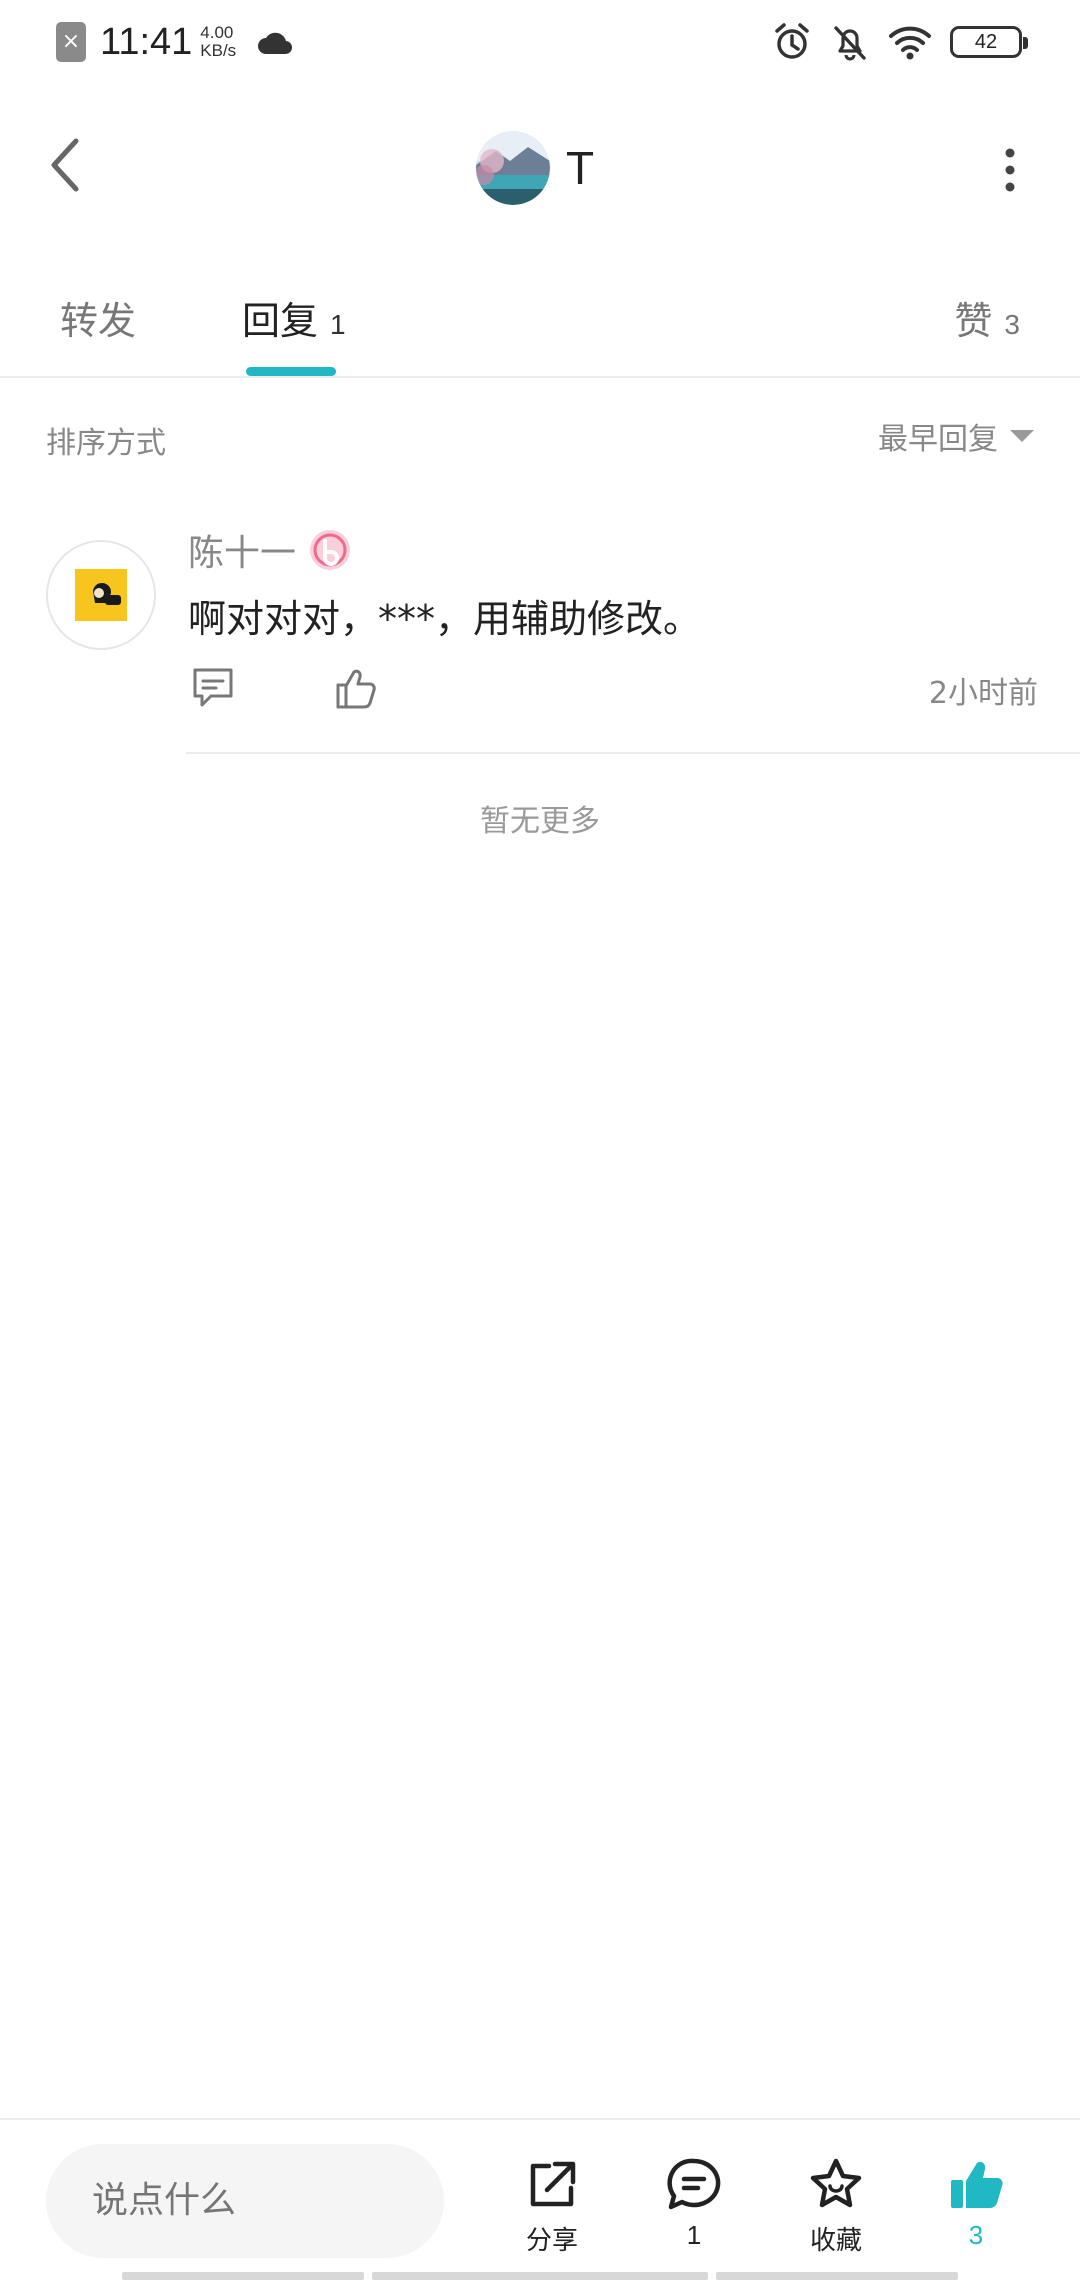 The width and height of the screenshot is (1080, 2280). What do you see at coordinates (986, 41) in the screenshot?
I see `battery-level: 42` at bounding box center [986, 41].